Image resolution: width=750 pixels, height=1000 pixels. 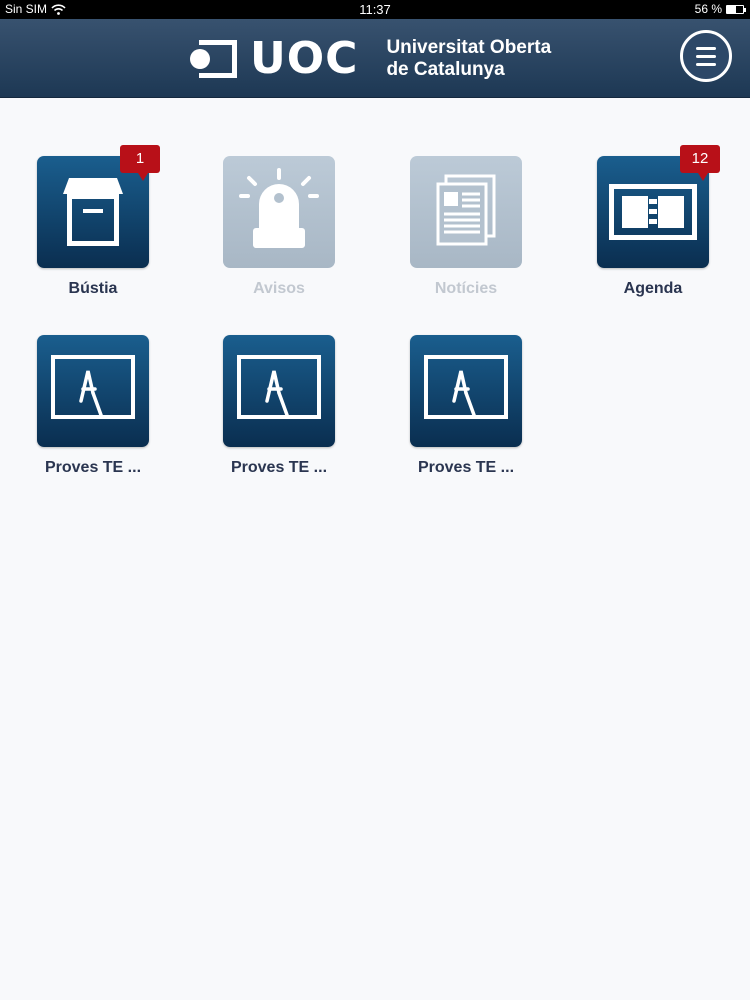 What do you see at coordinates (653, 288) in the screenshot?
I see `tile-label: Agenda` at bounding box center [653, 288].